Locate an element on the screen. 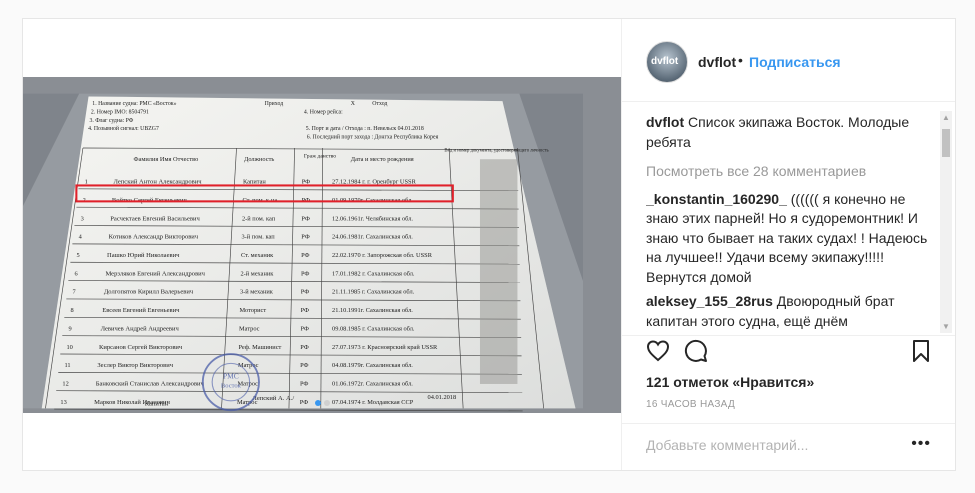  crew-birth: 24.06.1981г. Сахалинская обл. is located at coordinates (372, 237).